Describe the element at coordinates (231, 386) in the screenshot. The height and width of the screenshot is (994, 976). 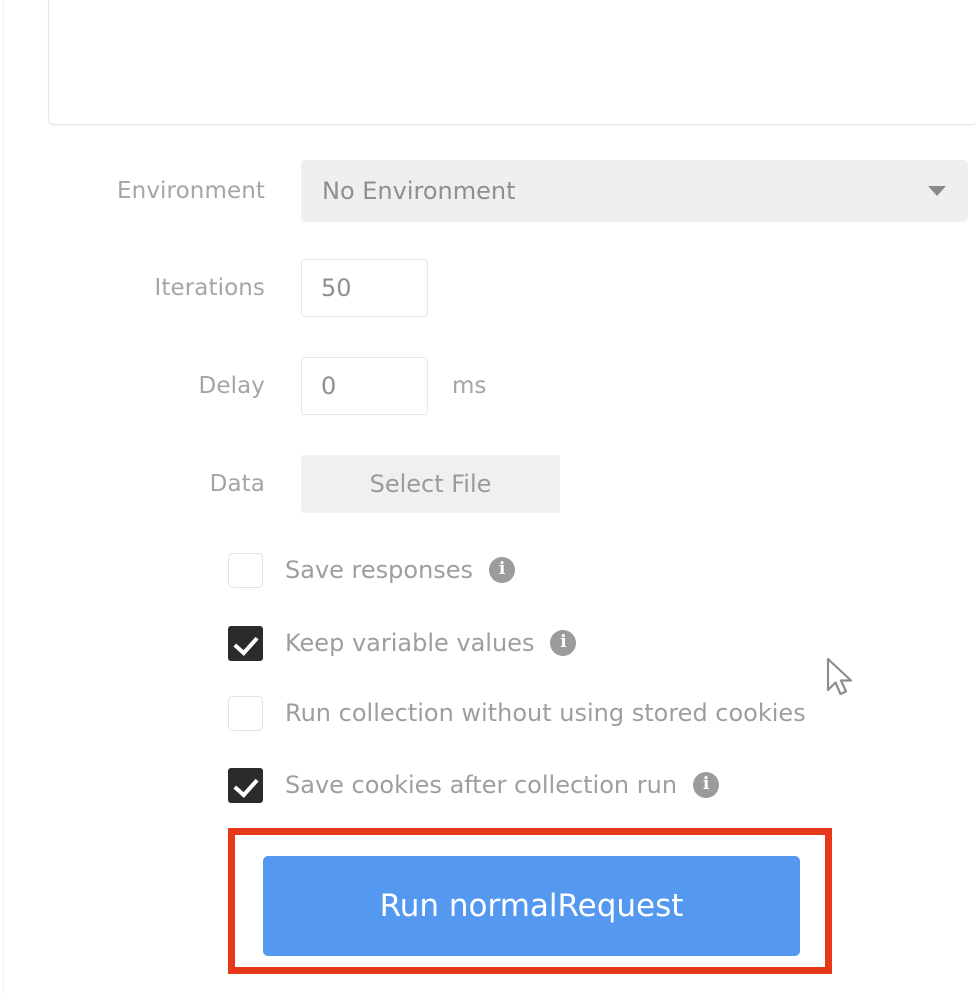
I see `delay-label: Delay` at that location.